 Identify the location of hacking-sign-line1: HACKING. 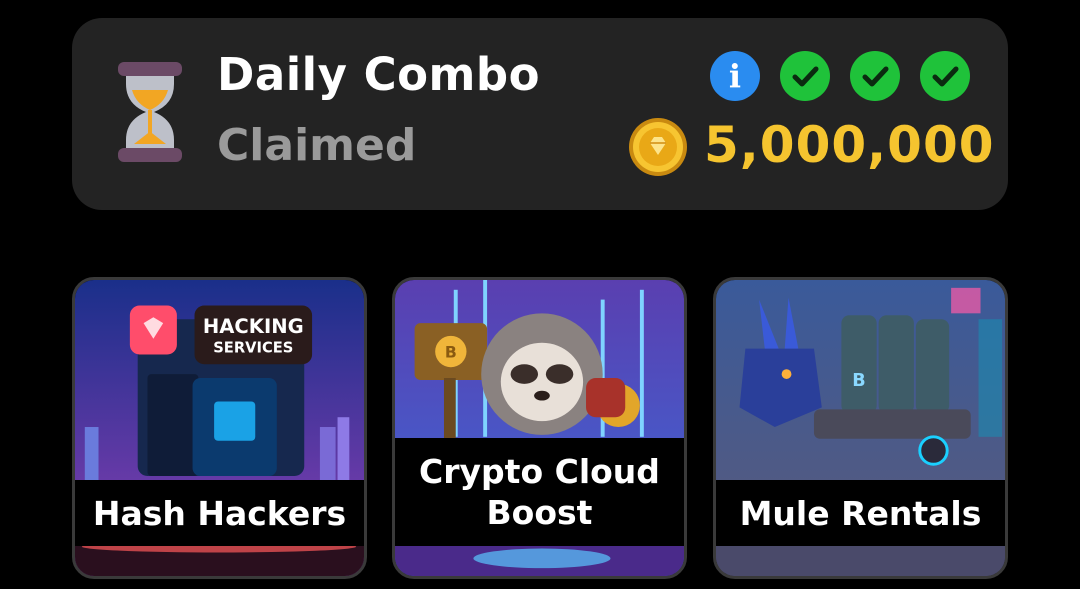
(253, 326).